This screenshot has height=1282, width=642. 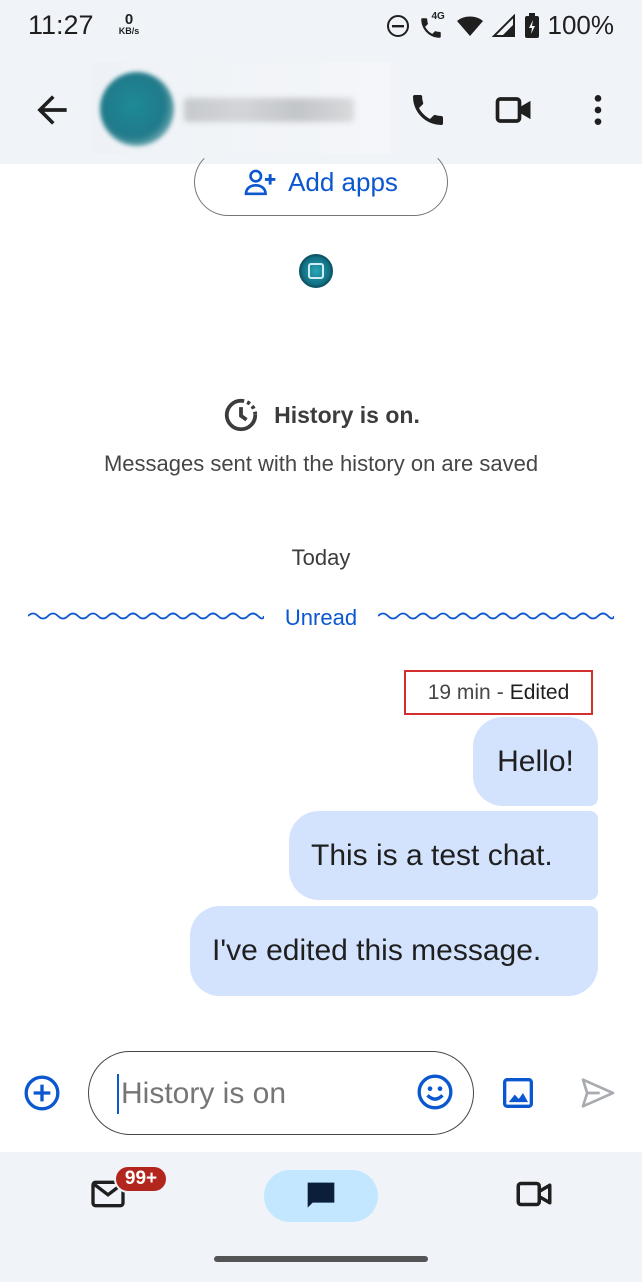 I want to click on video-call-button, so click(x=514, y=110).